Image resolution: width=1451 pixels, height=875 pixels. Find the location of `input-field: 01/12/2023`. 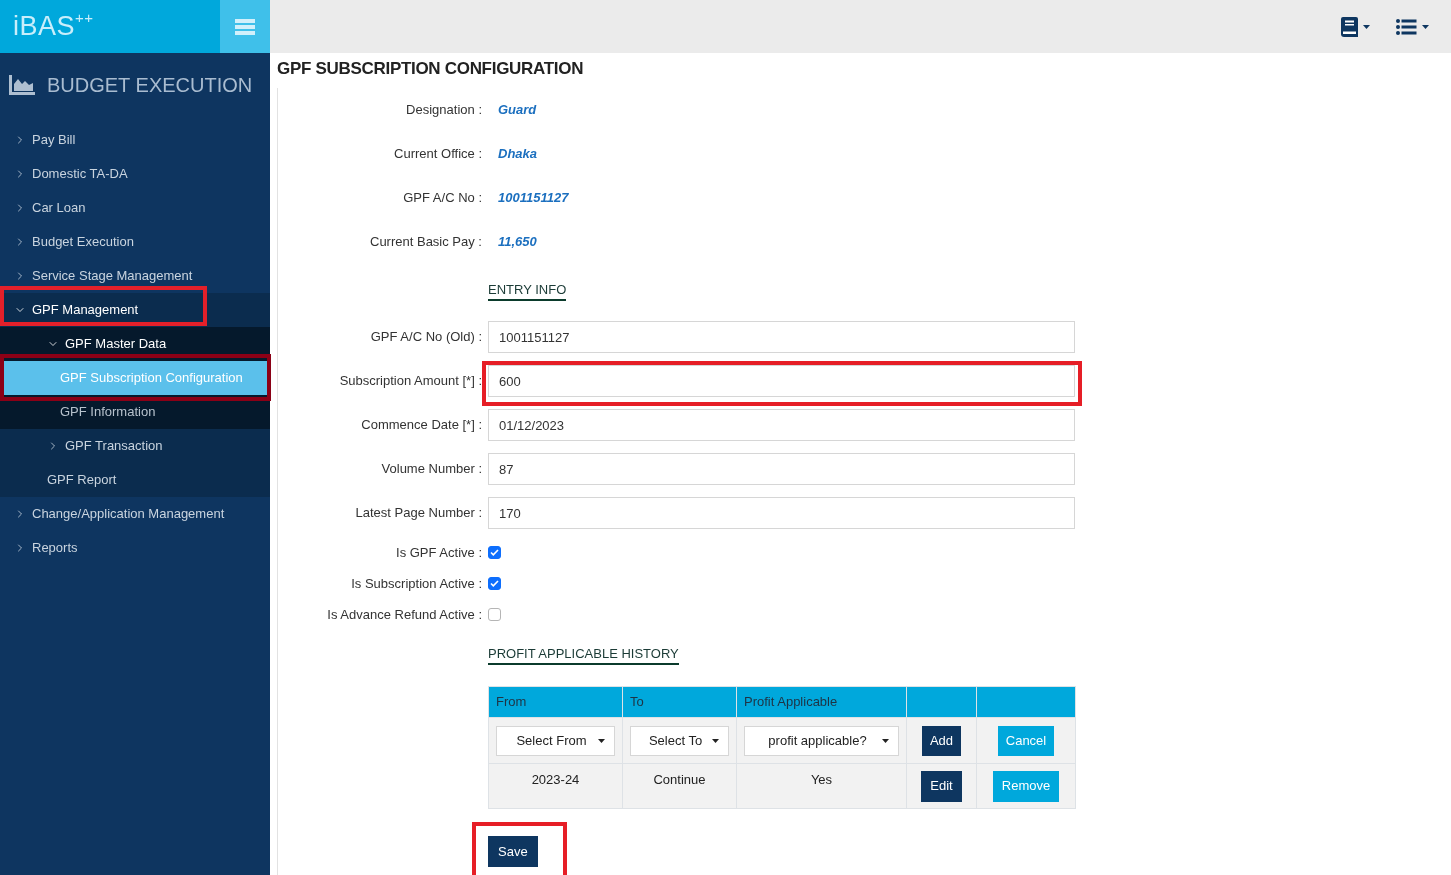

input-field: 01/12/2023 is located at coordinates (781, 425).